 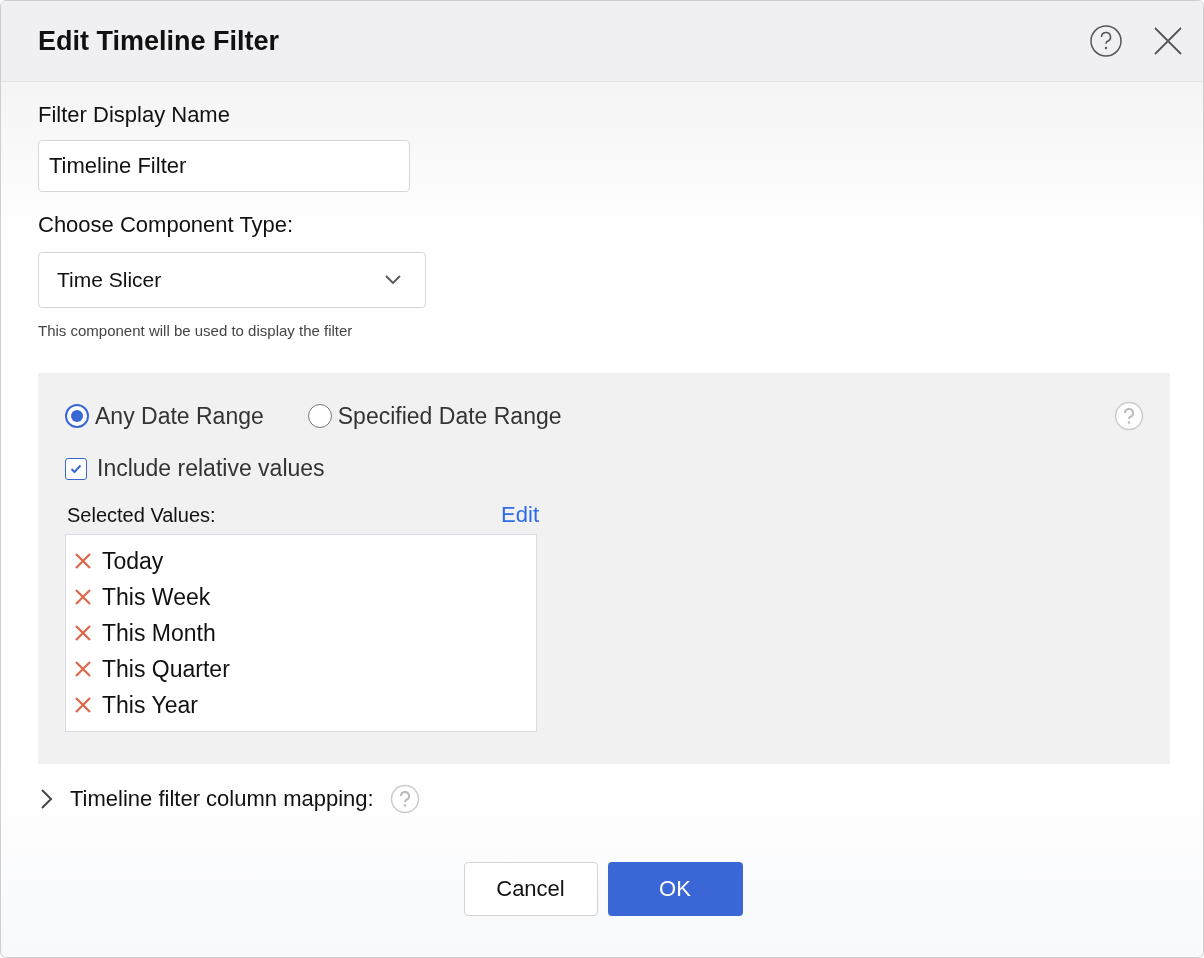 I want to click on checkmark-icon, so click(x=76, y=468).